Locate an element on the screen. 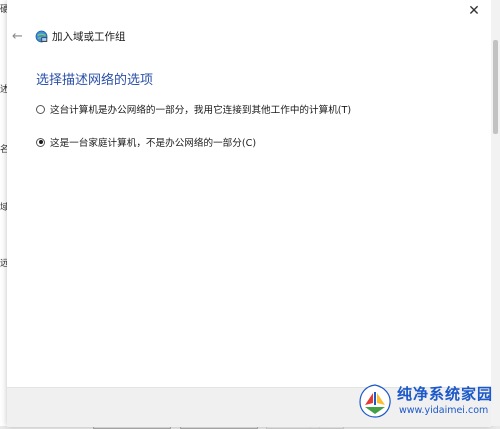 Image resolution: width=500 pixels, height=429 pixels. watermark: 纯净系统家园 www.yidaimei.com is located at coordinates (426, 401).